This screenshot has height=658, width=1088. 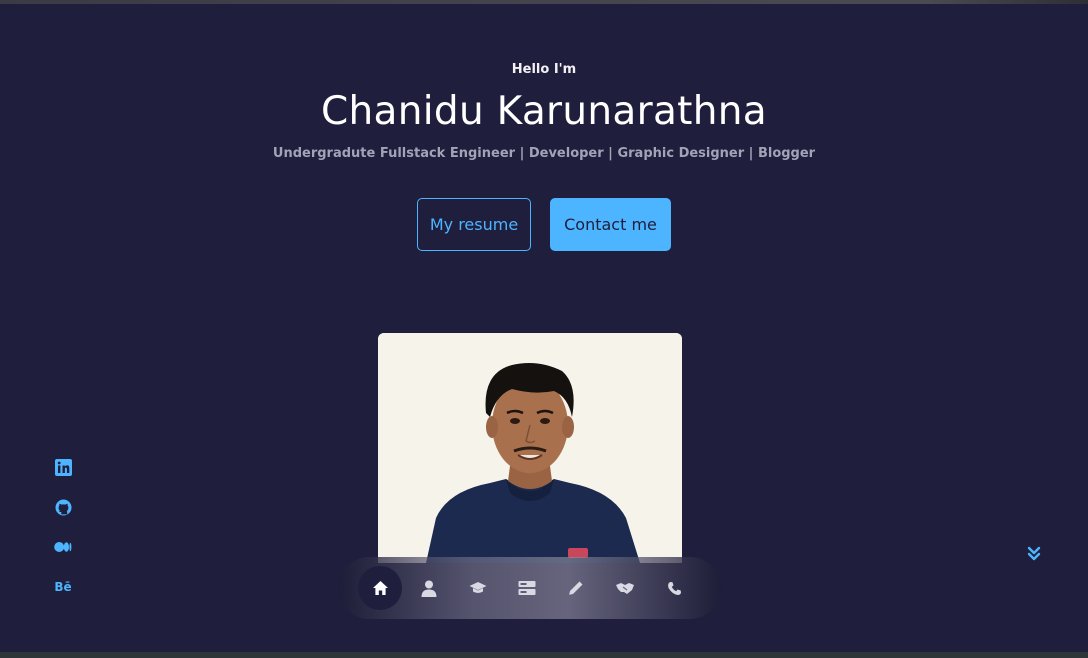 I want to click on scroll-down-button, so click(x=1034, y=555).